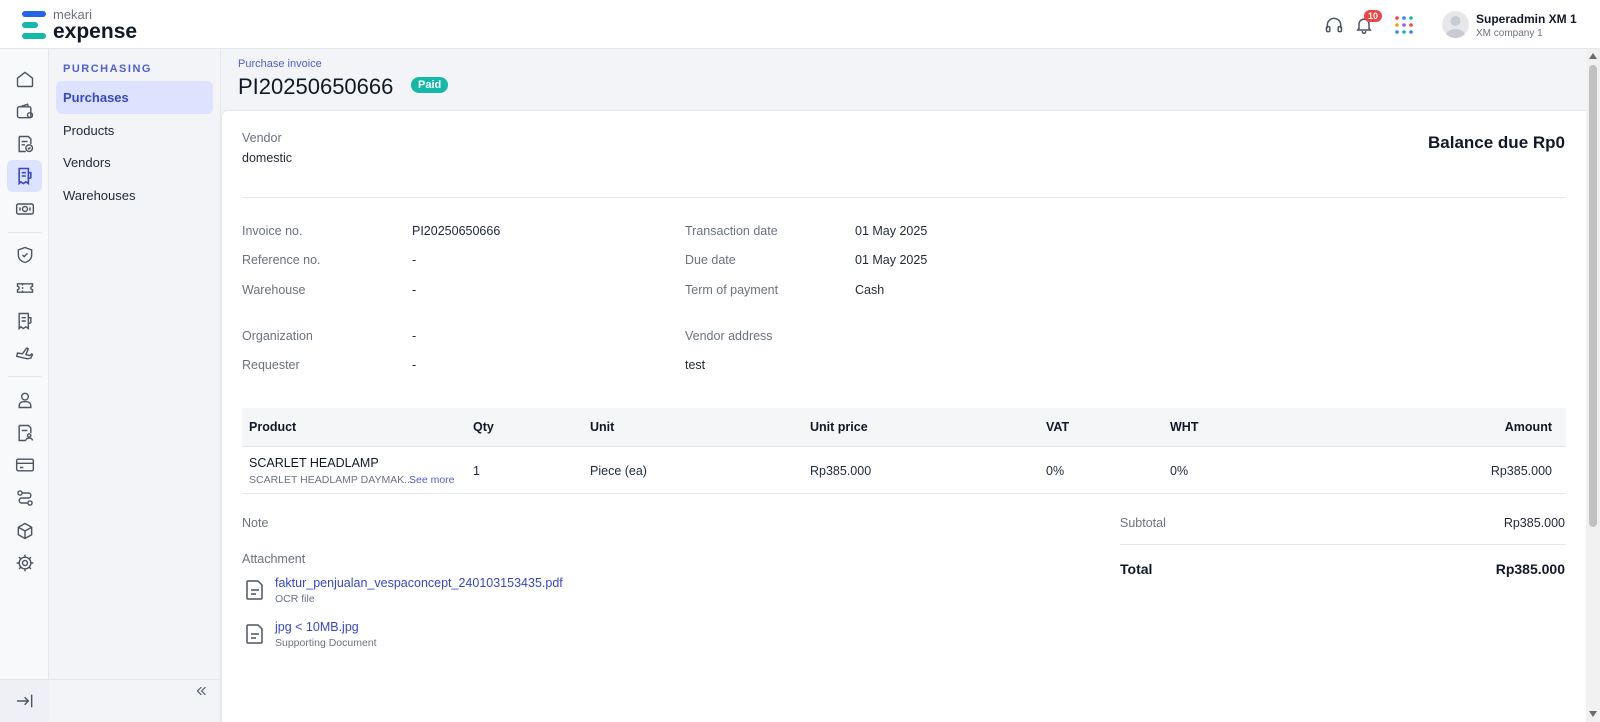 This screenshot has width=1600, height=722. Describe the element at coordinates (24, 144) in the screenshot. I see `receipt-check-icon` at that location.